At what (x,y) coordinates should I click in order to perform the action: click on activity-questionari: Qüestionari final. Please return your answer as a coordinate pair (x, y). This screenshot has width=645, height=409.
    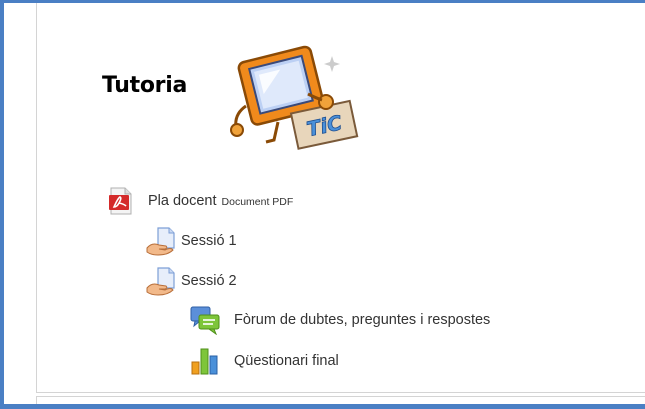
    Looking at the image, I should click on (264, 361).